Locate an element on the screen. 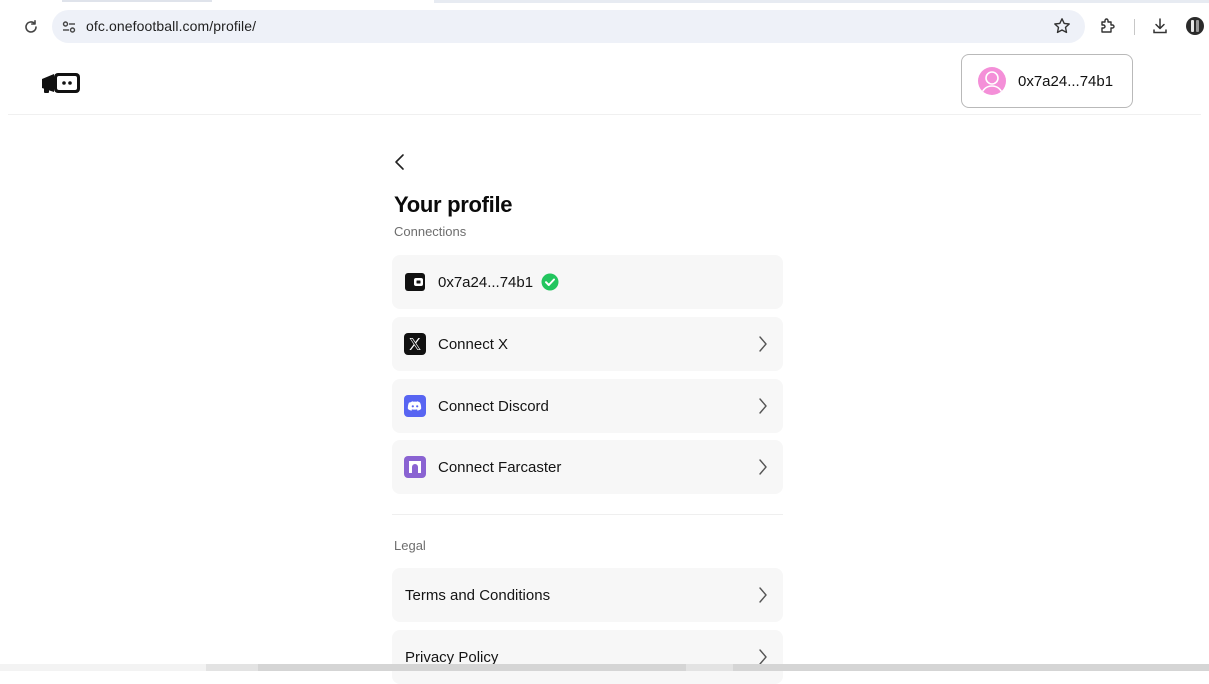  legal-label: Legal is located at coordinates (410, 545).